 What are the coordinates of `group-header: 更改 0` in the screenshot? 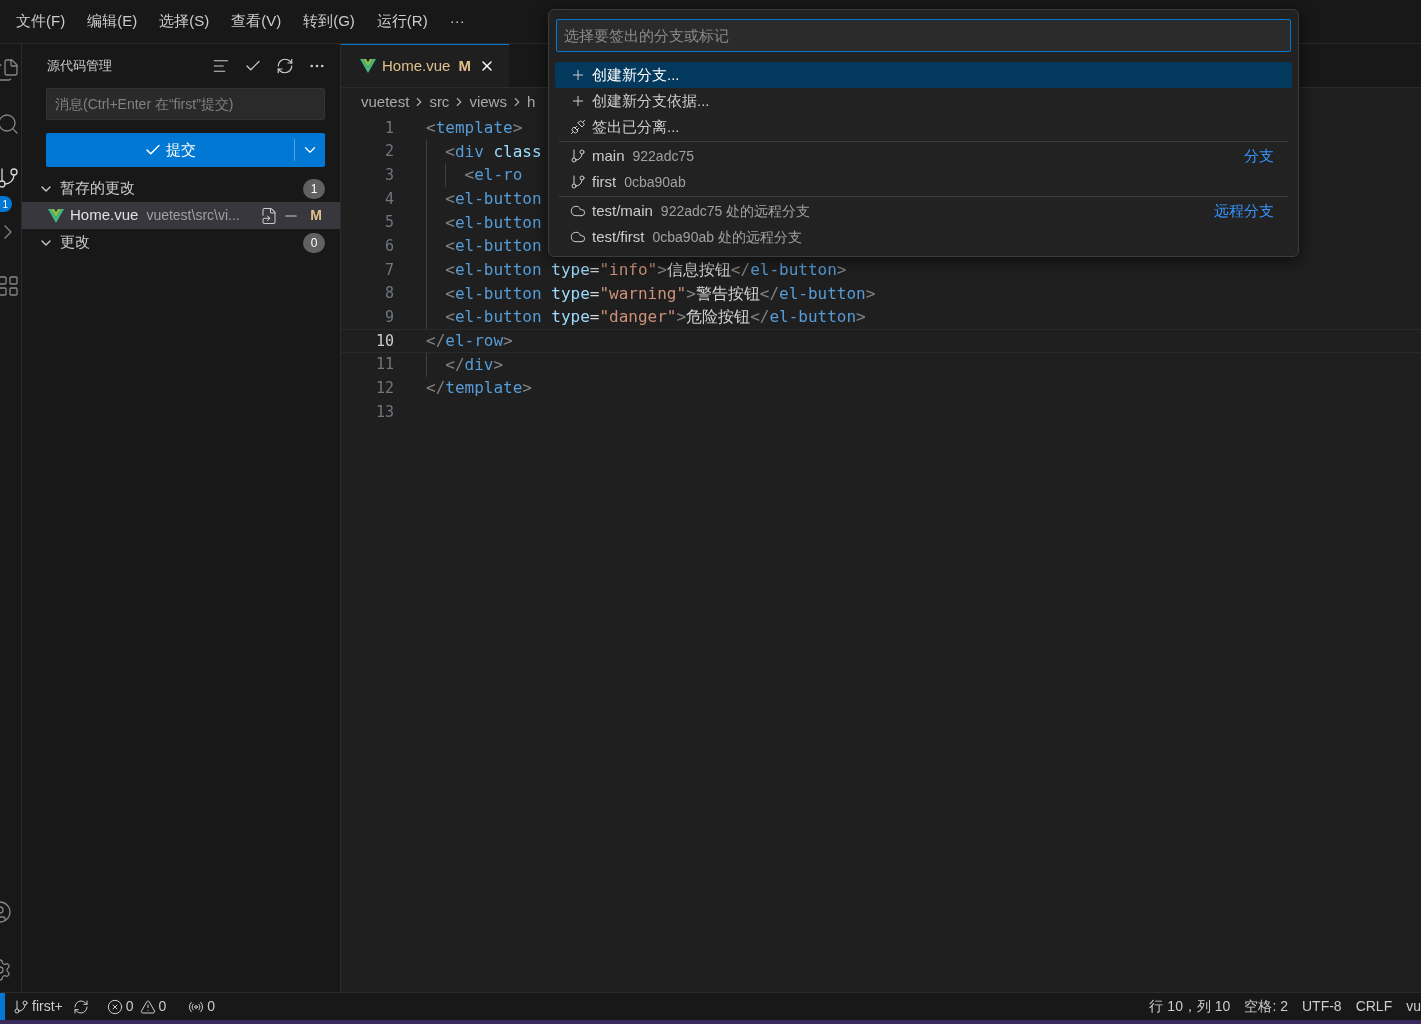 It's located at (181, 242).